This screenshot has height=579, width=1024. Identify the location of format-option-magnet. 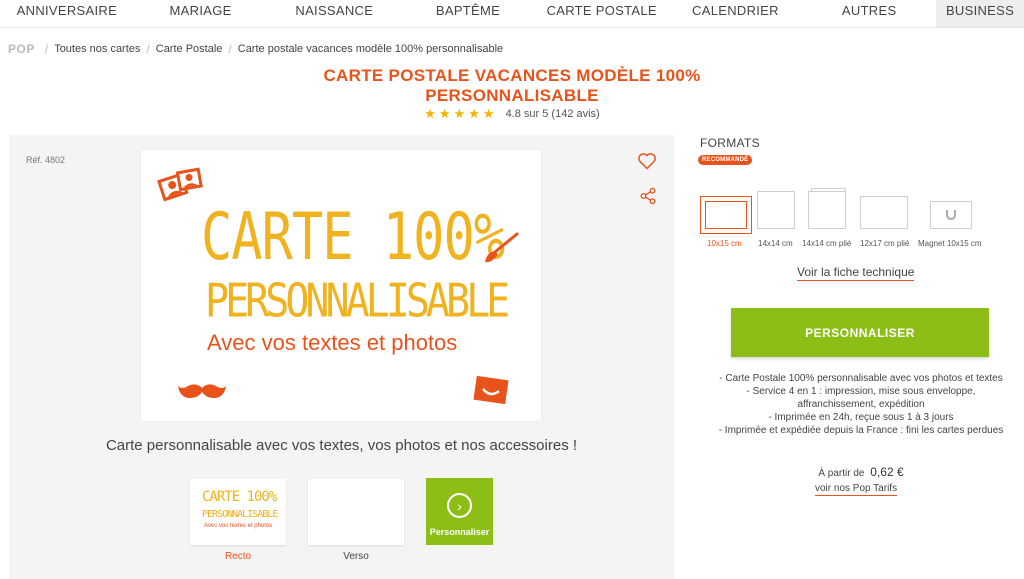
(951, 211).